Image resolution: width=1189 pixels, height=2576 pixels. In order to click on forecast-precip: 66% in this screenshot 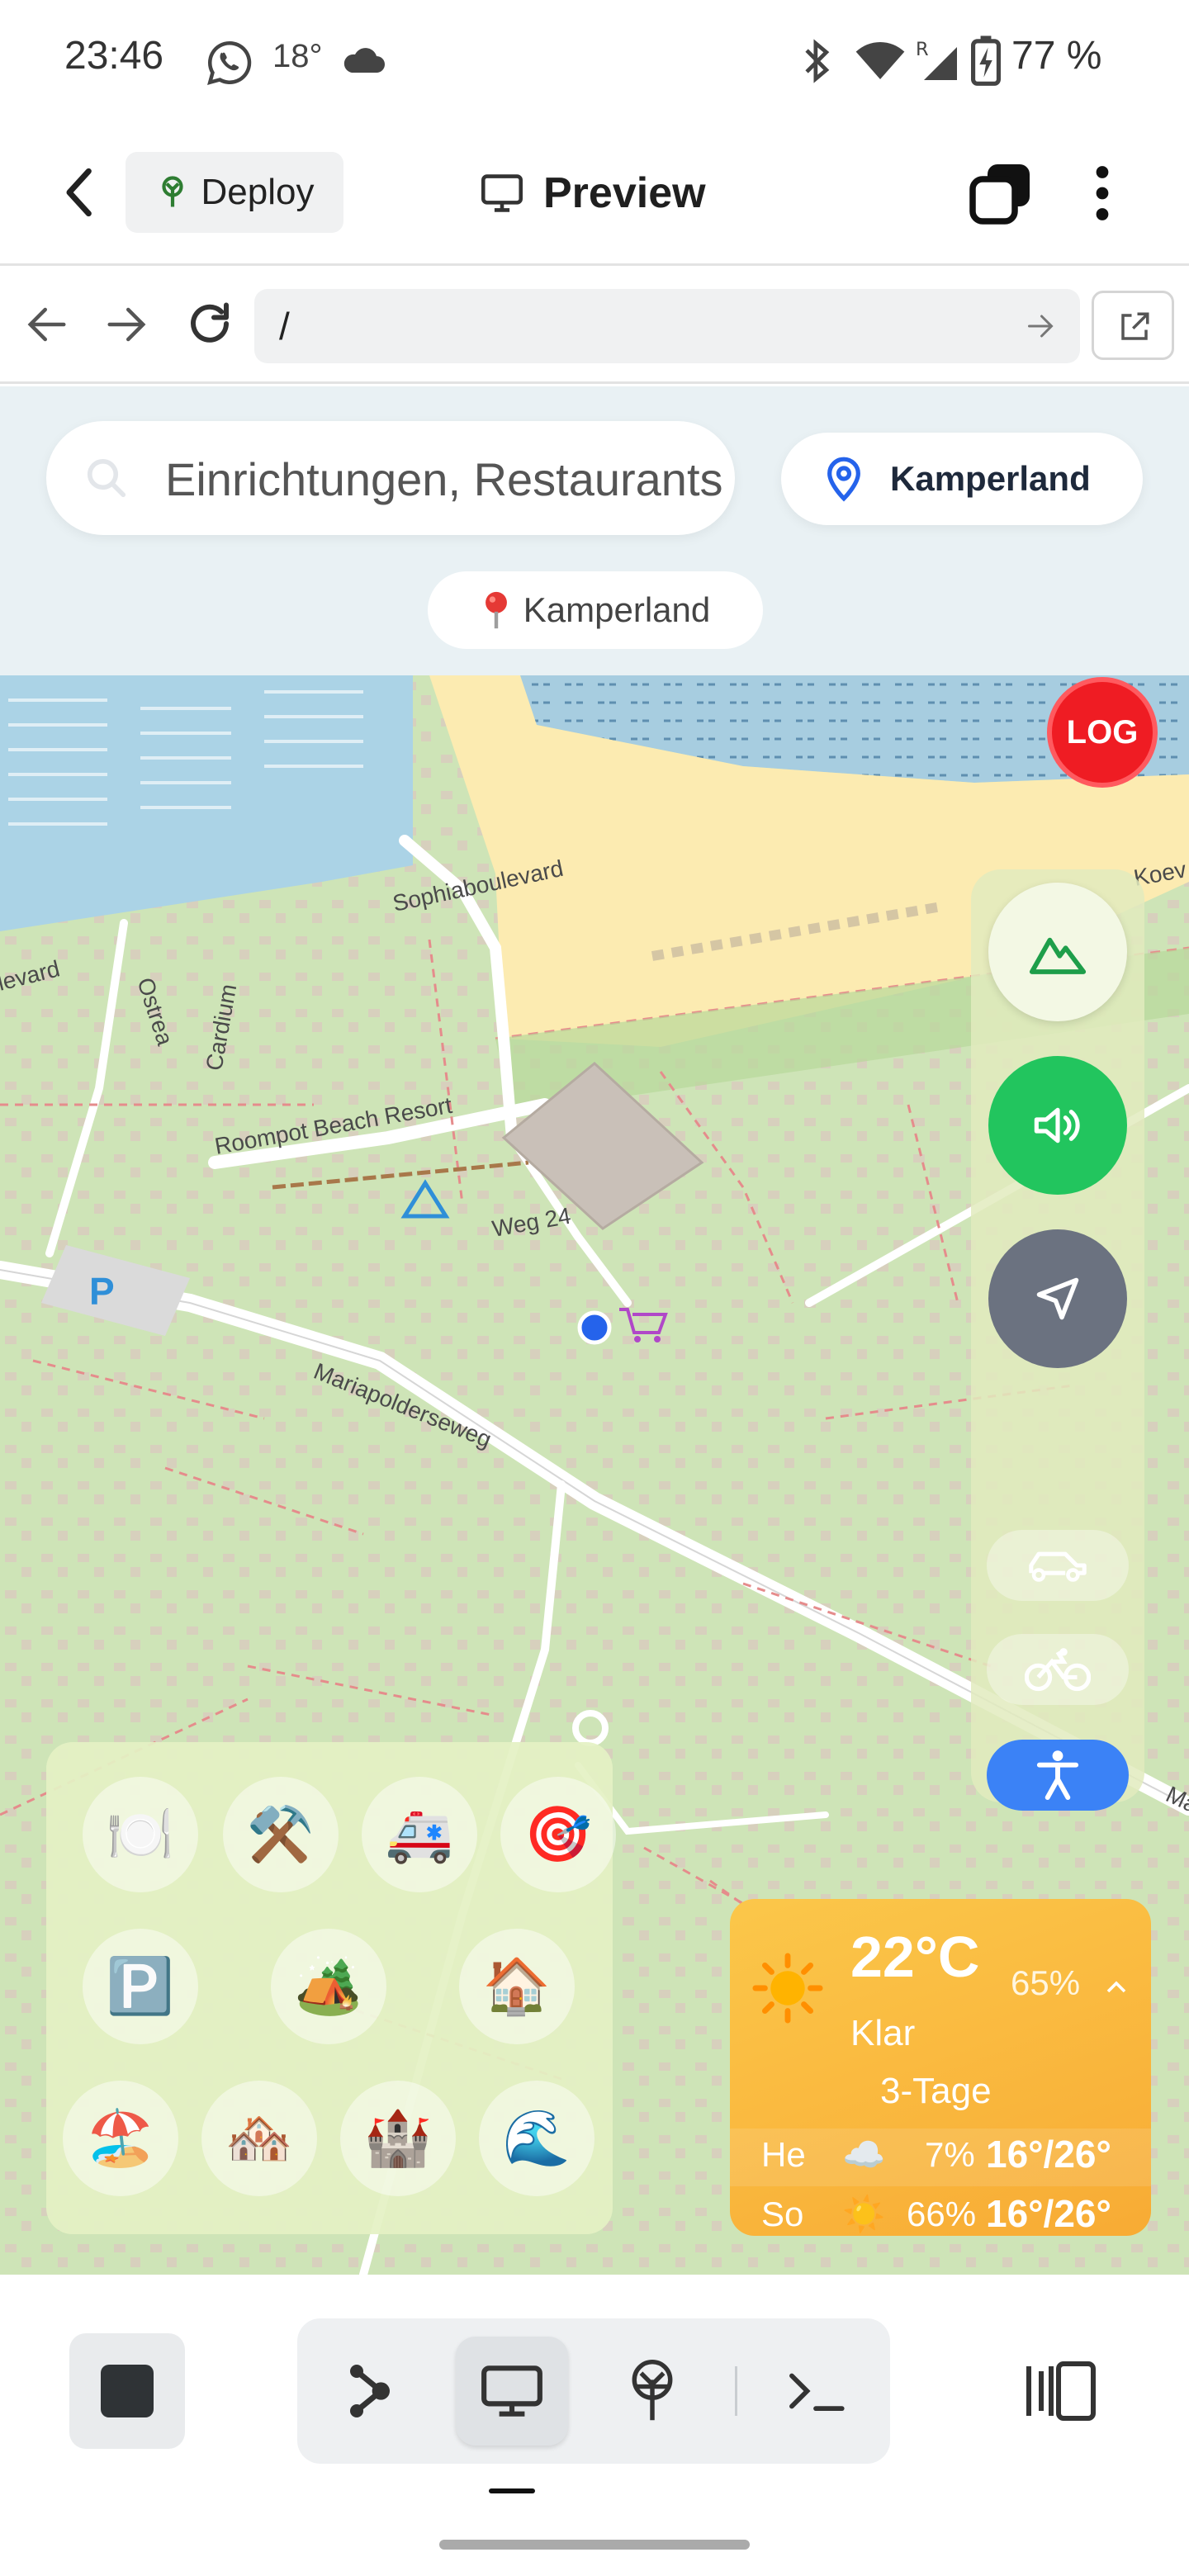, I will do `click(942, 2214)`.